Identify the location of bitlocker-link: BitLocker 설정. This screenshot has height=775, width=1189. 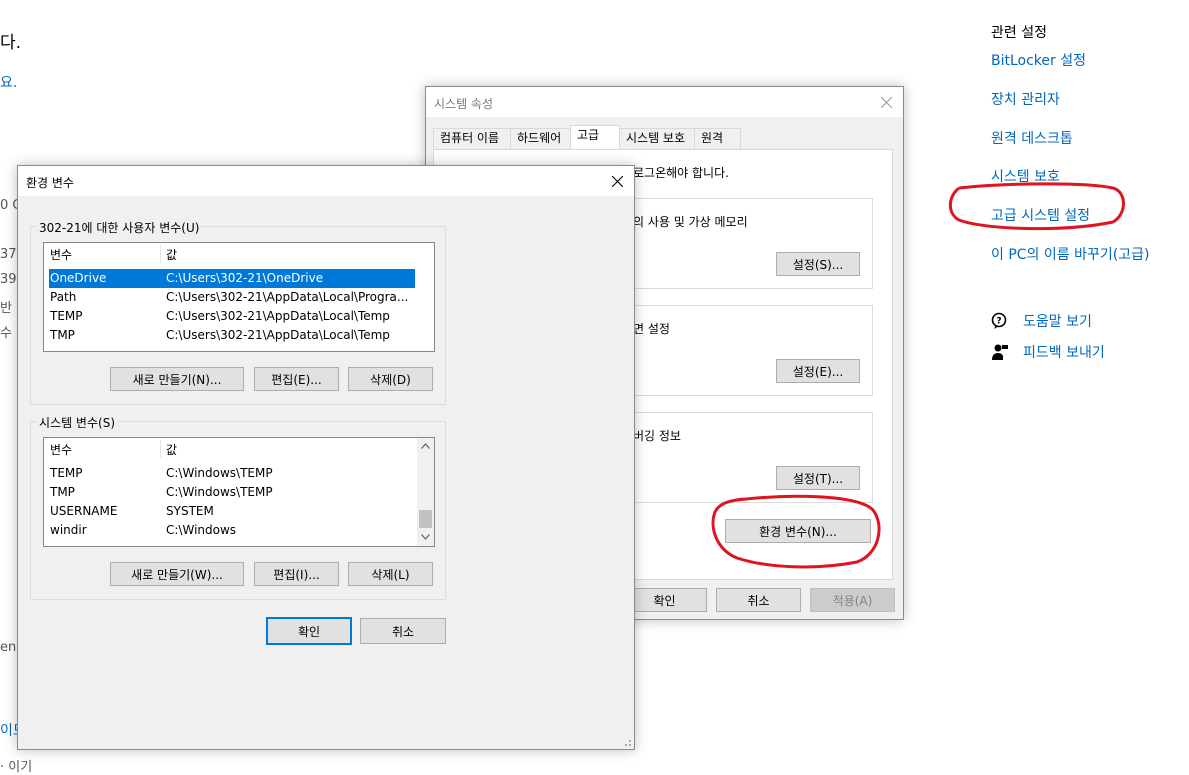
(1038, 60).